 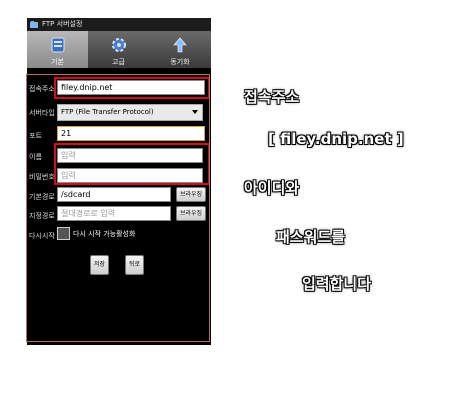 I want to click on annotation-line-5: 입력합니다, so click(x=337, y=284).